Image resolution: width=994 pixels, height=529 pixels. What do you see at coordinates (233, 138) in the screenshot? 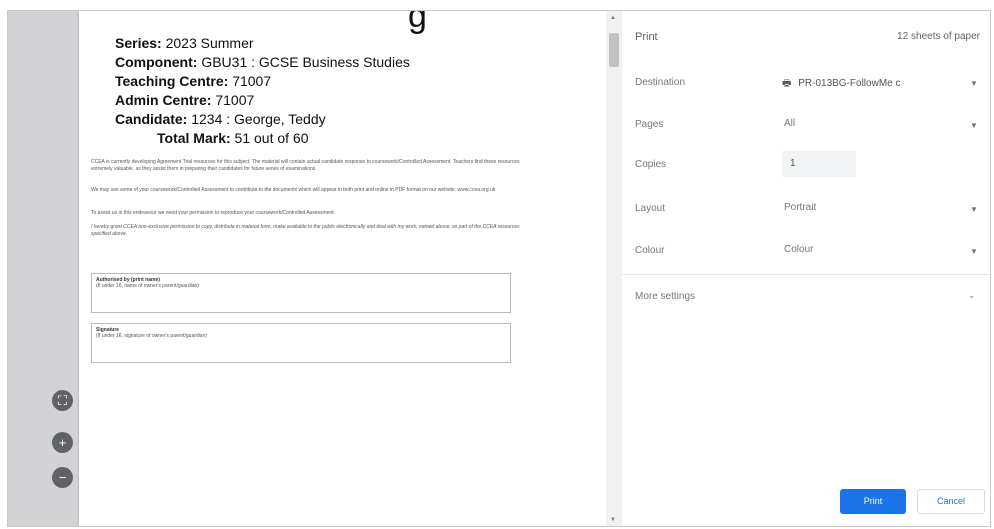
I see `total-mark-line: Total Mark: 51 out of 60` at bounding box center [233, 138].